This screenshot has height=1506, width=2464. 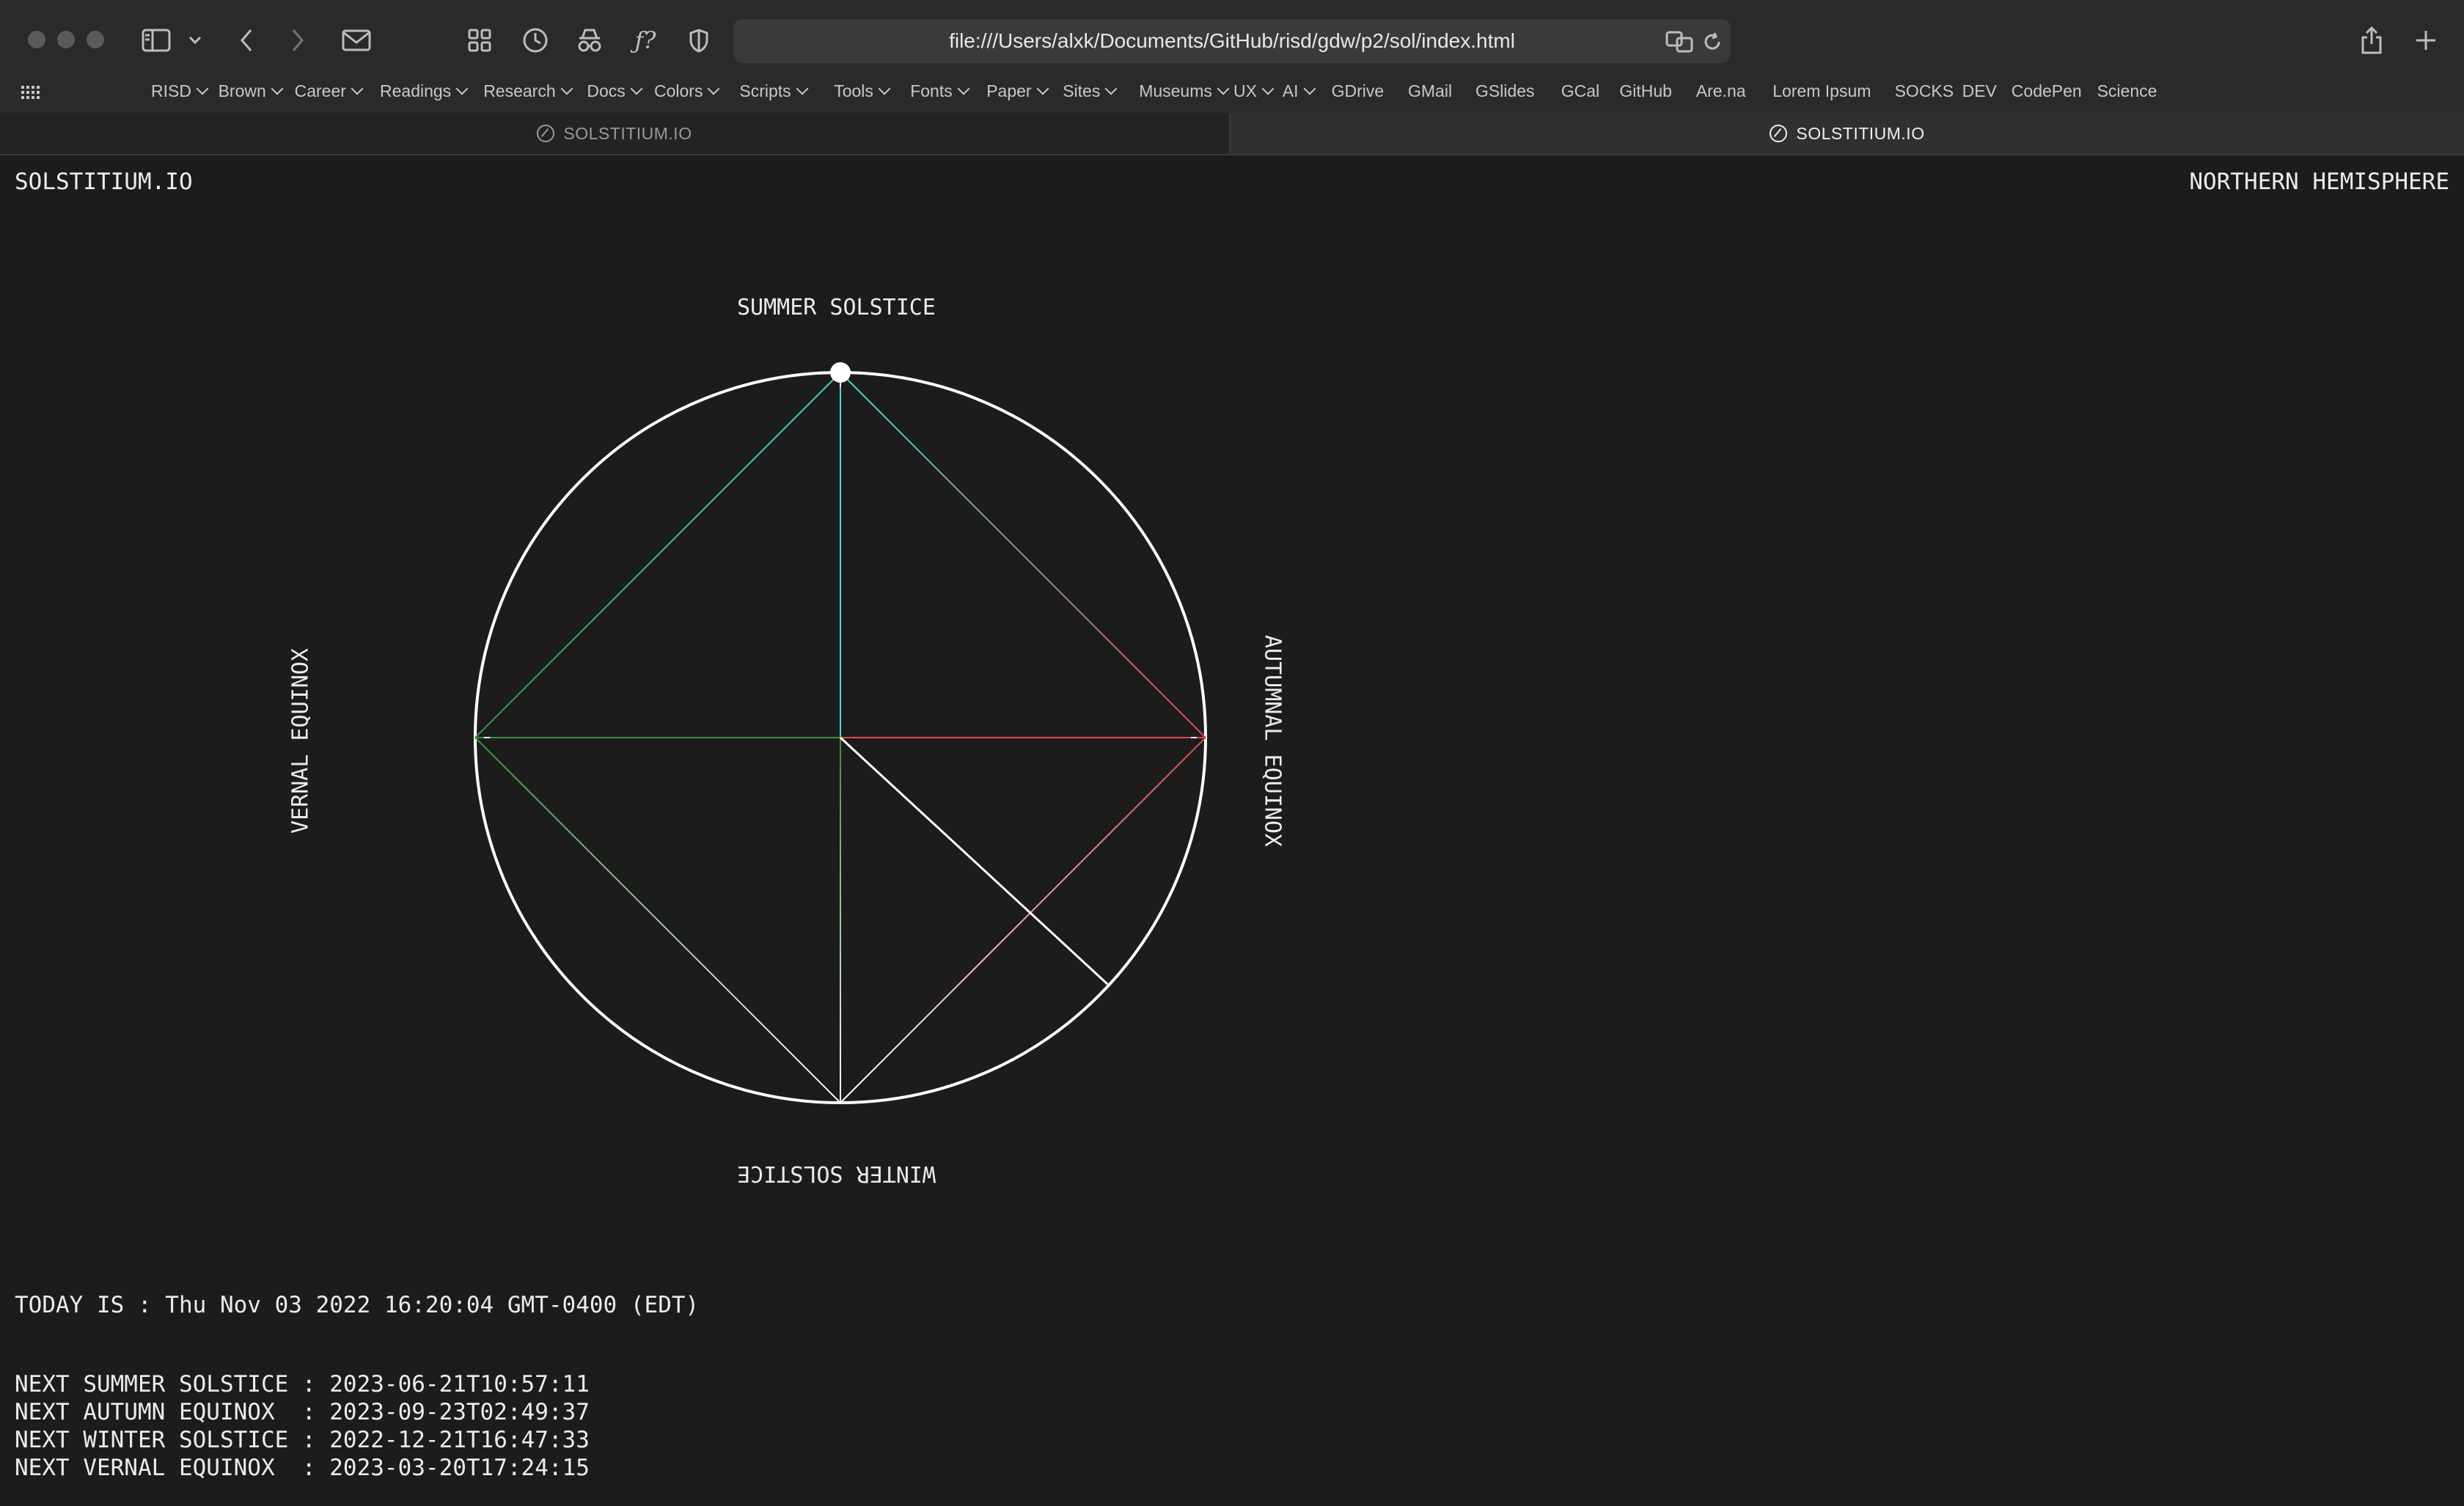 What do you see at coordinates (840, 372) in the screenshot?
I see `sun-position-marker` at bounding box center [840, 372].